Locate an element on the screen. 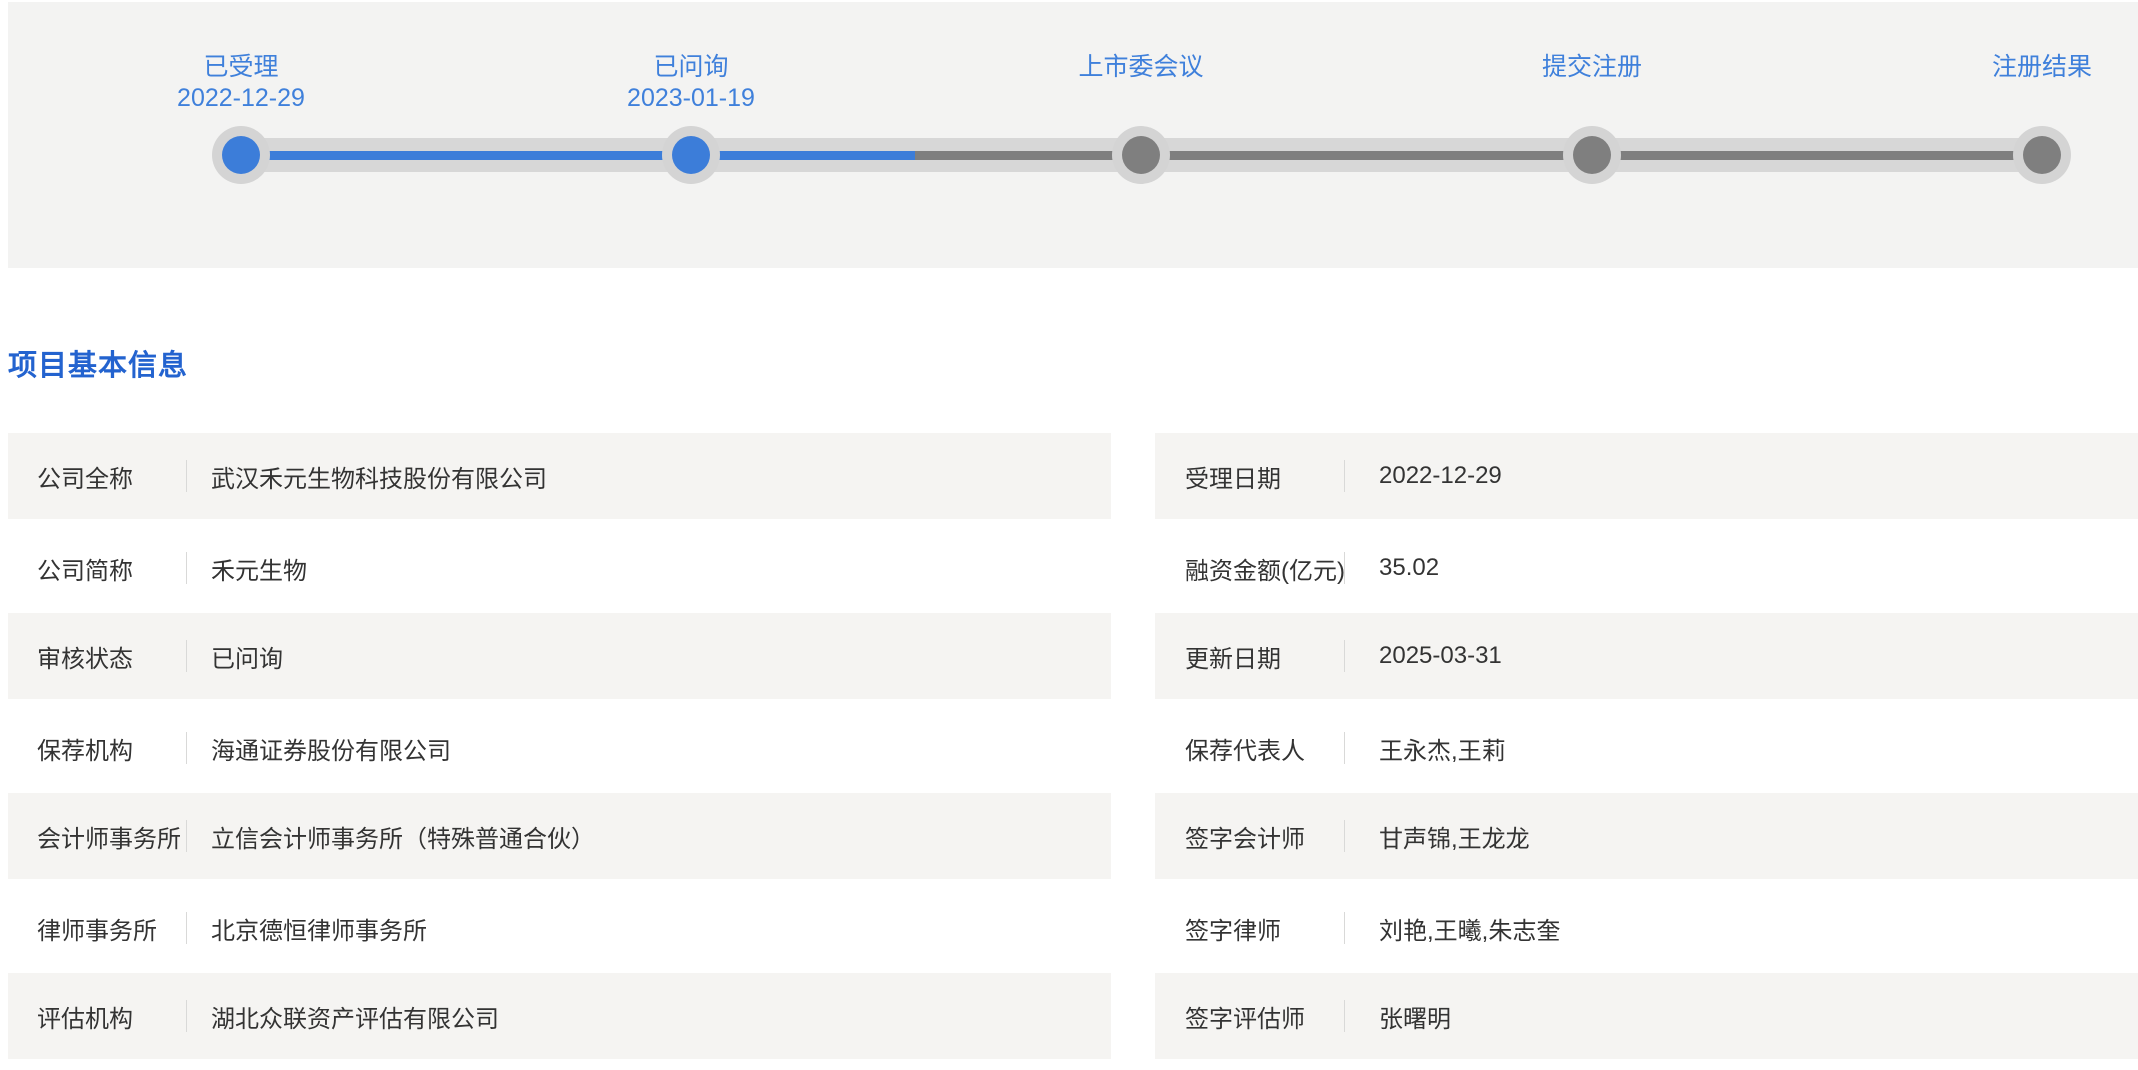 This screenshot has width=2138, height=1070. info-row-law-firm: 律师事务所 北京德恒律师事务所 is located at coordinates (559, 928).